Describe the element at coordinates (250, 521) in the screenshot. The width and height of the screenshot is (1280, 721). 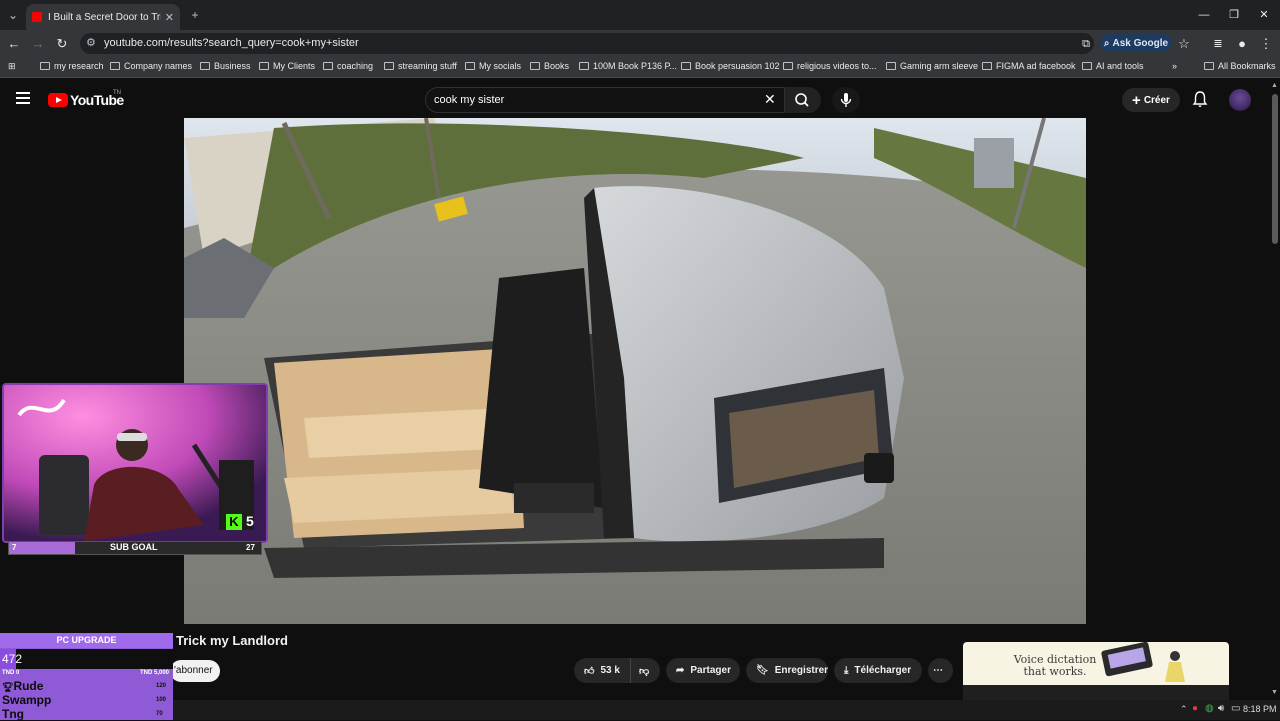
I see `webcam-badge-count: 5` at that location.